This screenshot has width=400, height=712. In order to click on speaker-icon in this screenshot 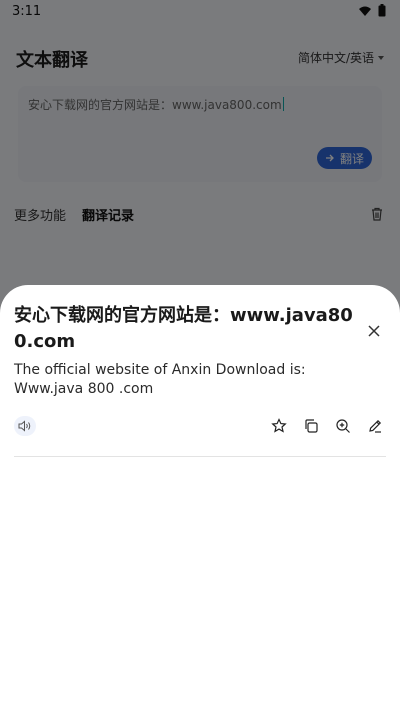, I will do `click(24, 426)`.